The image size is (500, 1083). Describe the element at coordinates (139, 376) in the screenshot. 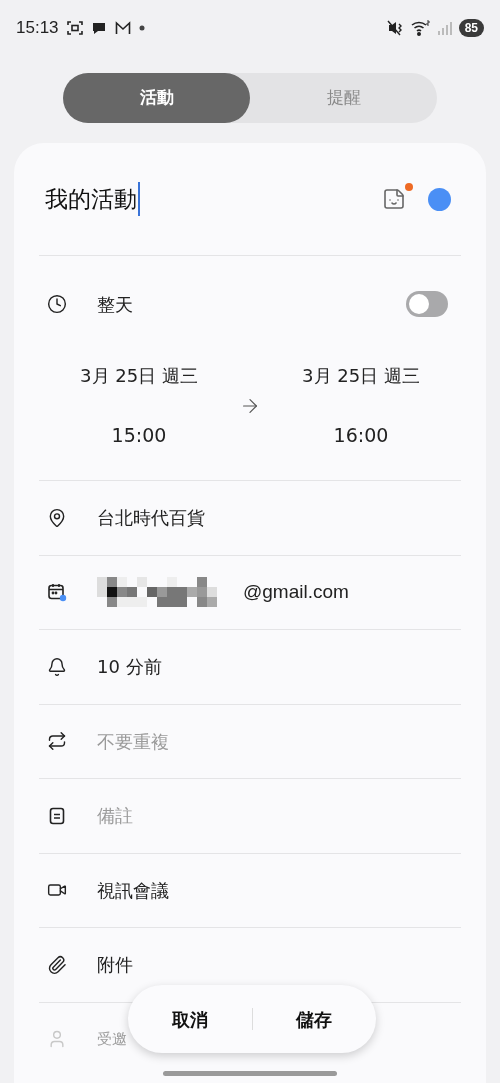

I see `start-date: 3月 25日 週三` at that location.